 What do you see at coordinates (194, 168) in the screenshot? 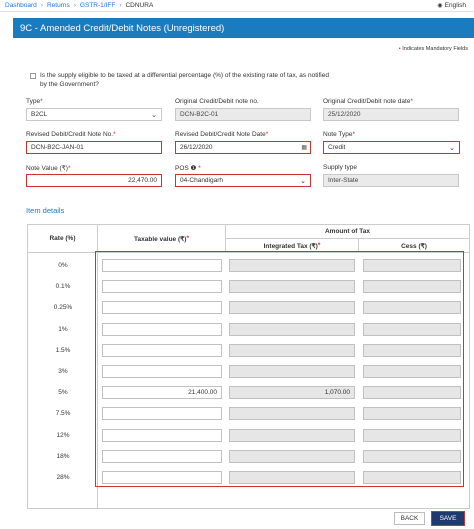
I see `info-icon: ❶` at bounding box center [194, 168].